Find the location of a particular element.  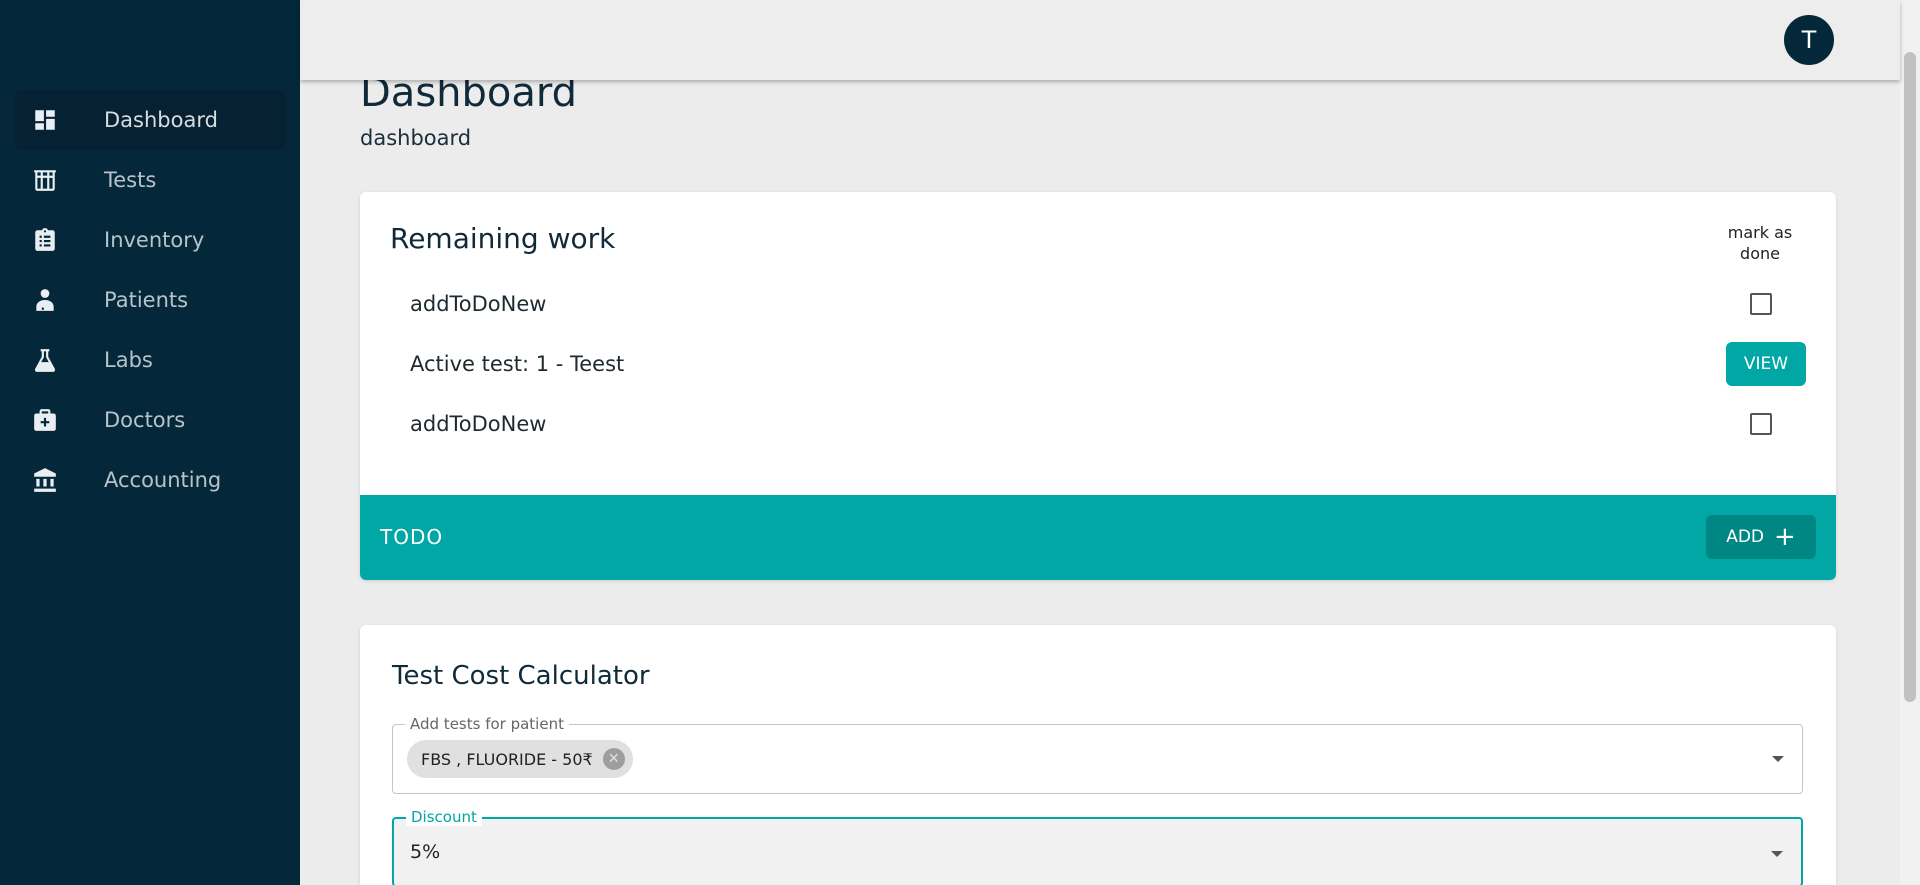

sidebar-item-dashboard: Dashboard is located at coordinates (150, 120).